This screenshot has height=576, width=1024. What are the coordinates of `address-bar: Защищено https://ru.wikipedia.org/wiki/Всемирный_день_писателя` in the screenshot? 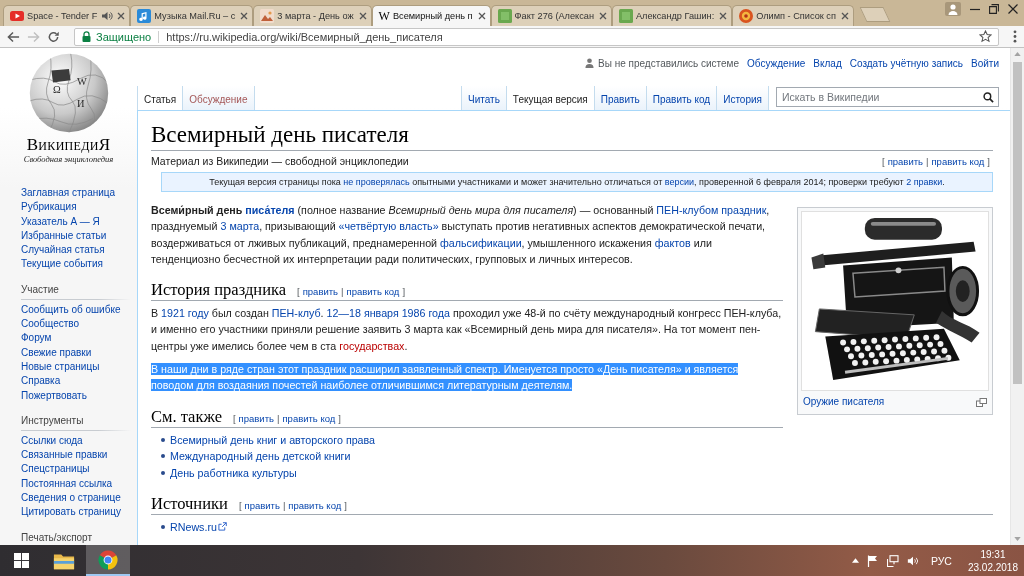 It's located at (536, 36).